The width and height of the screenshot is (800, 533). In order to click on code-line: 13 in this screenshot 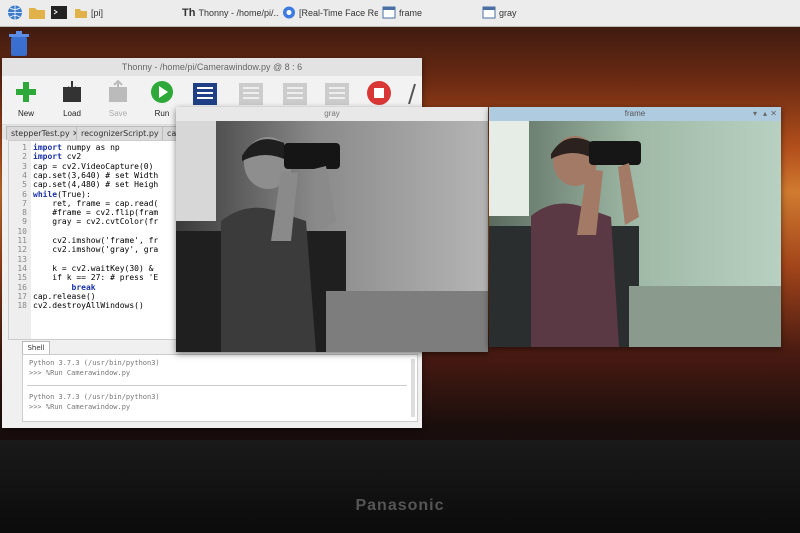, I will do `click(21, 259)`.